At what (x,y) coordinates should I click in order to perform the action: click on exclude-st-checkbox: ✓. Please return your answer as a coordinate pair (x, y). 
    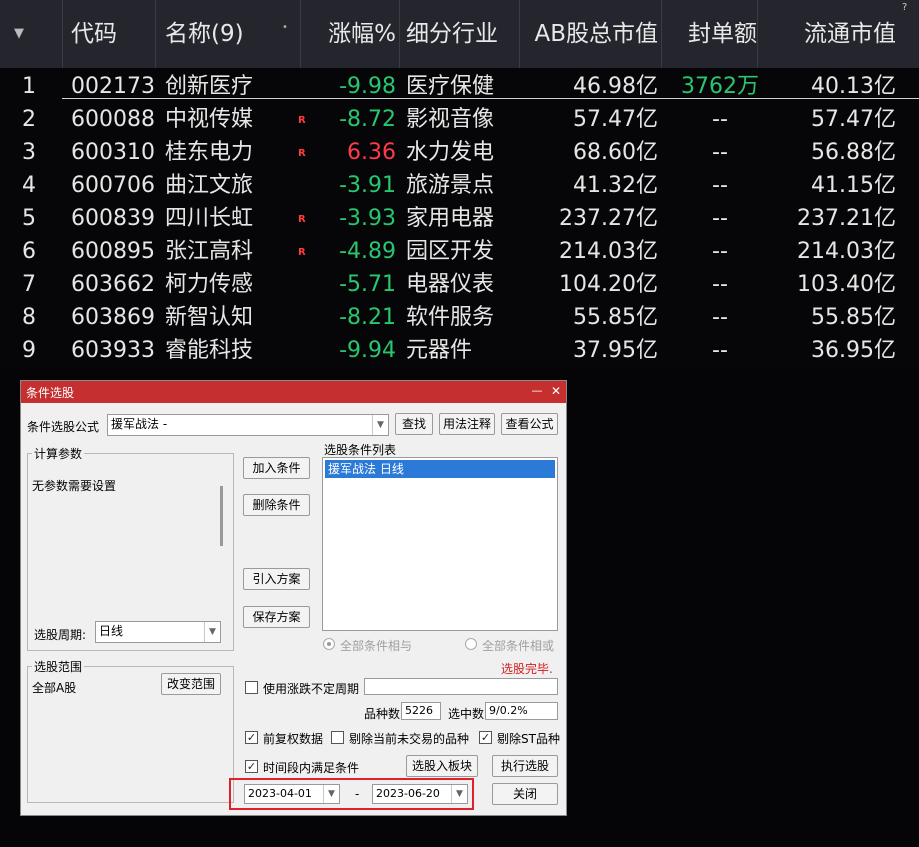
    Looking at the image, I should click on (485, 737).